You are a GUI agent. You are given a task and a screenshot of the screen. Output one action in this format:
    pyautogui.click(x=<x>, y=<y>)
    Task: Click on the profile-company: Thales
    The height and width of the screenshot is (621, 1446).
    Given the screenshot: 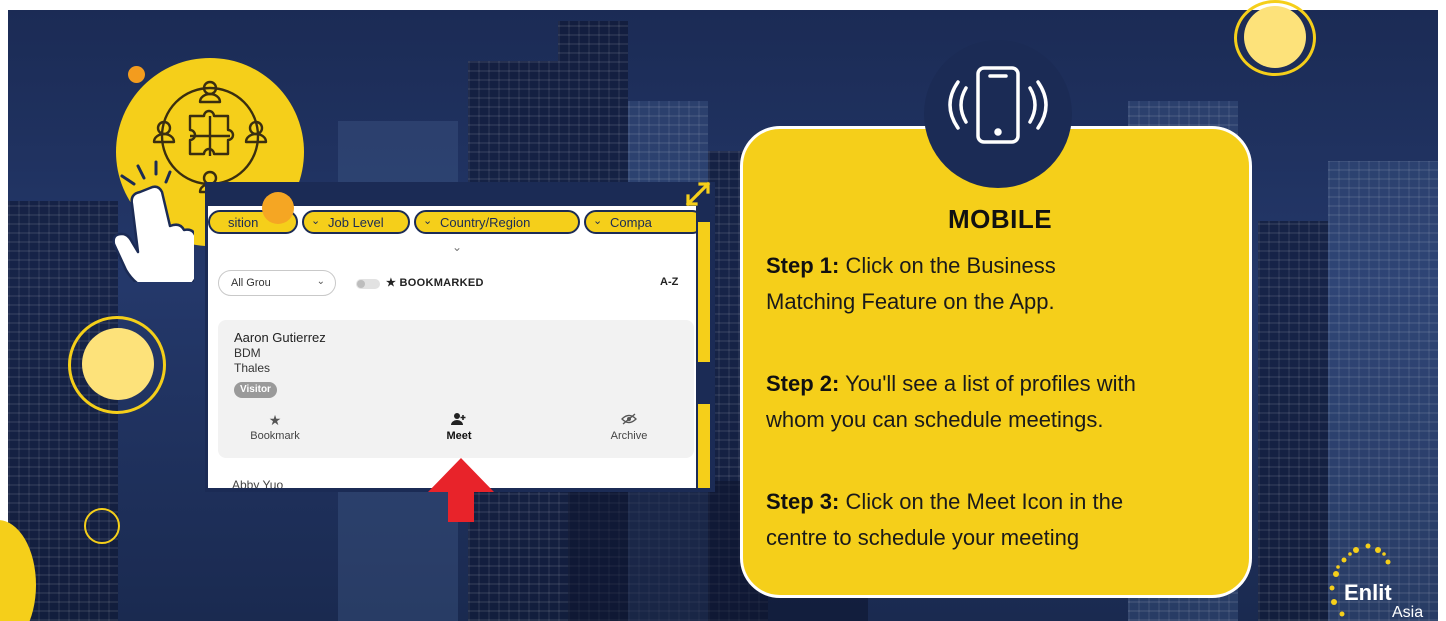 What is the action you would take?
    pyautogui.click(x=252, y=368)
    